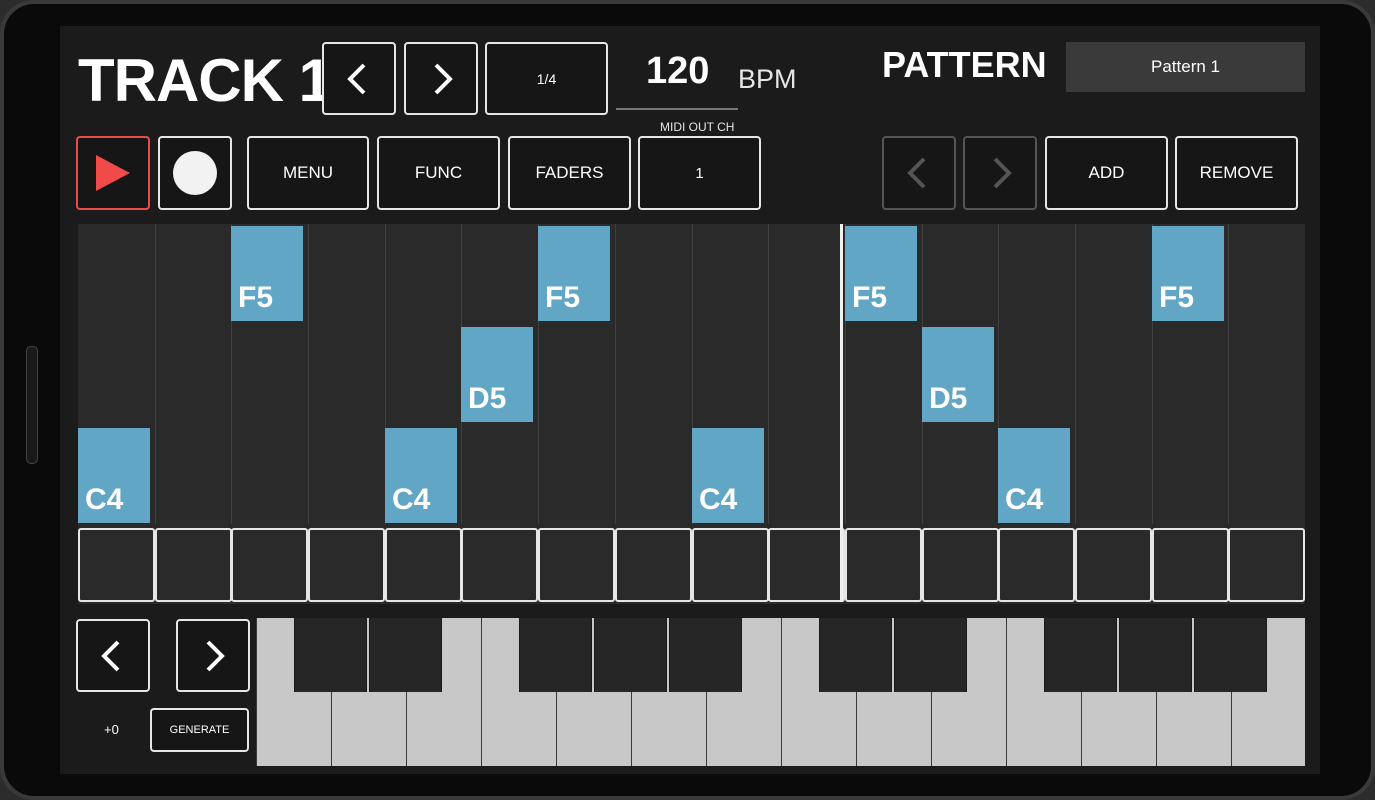  I want to click on func-button: FUNC, so click(438, 173).